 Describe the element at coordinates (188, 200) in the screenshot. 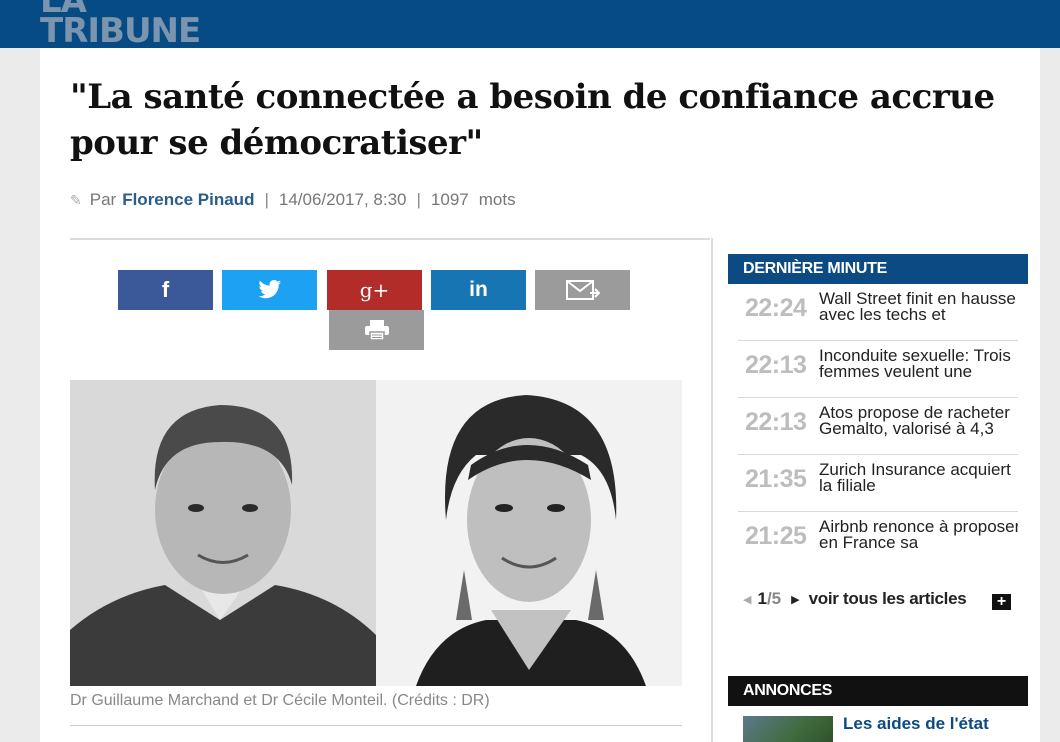

I see `author-link: Florence Pinaud` at that location.